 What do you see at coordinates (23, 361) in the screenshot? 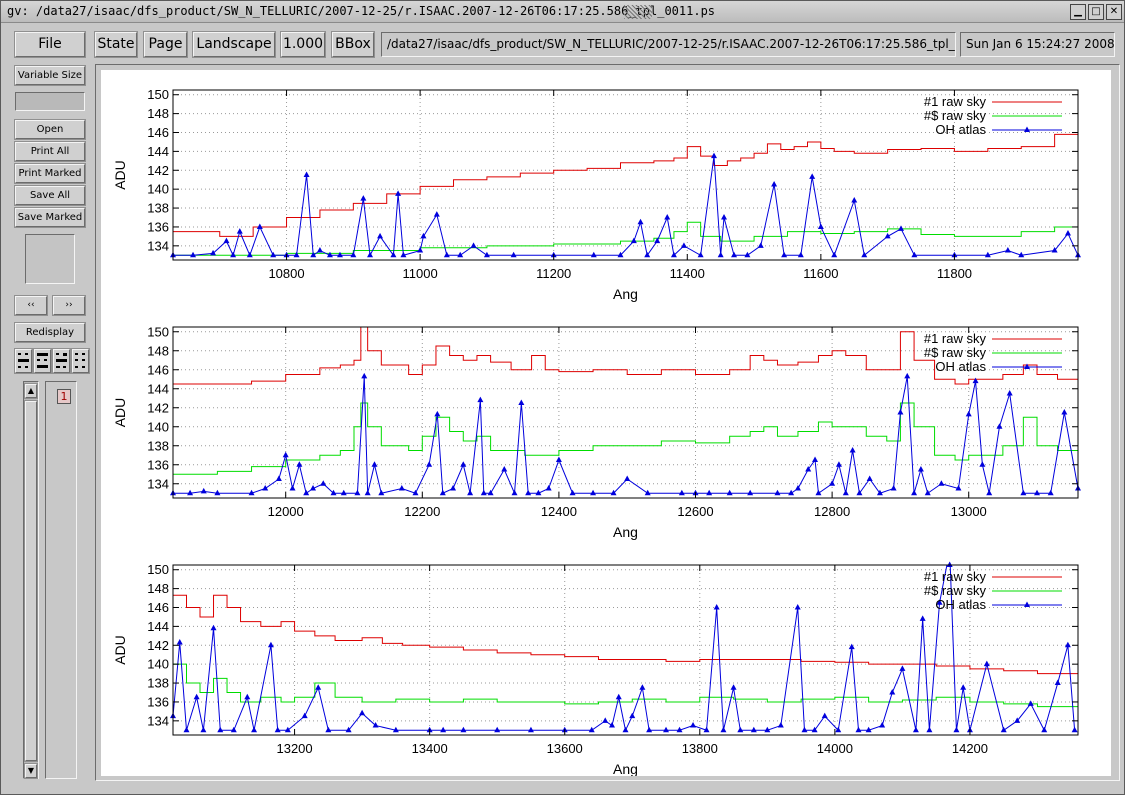
I see `mark-odd-pages-button` at bounding box center [23, 361].